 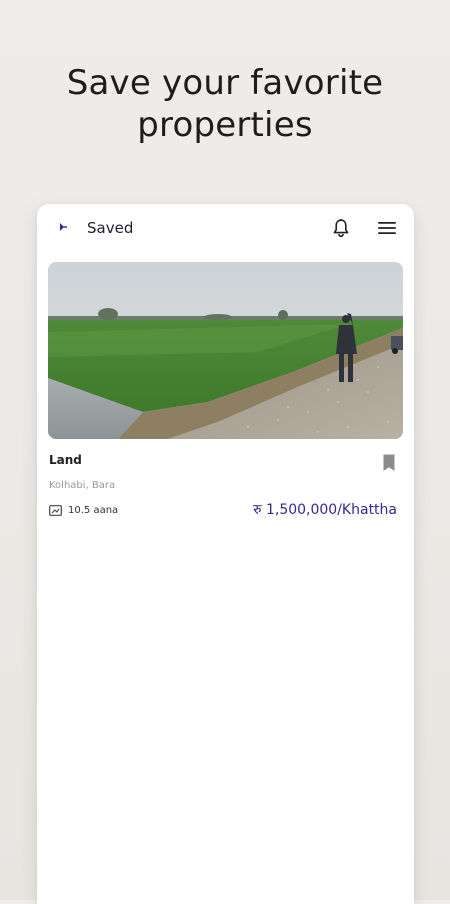 I want to click on menu-button, so click(x=387, y=228).